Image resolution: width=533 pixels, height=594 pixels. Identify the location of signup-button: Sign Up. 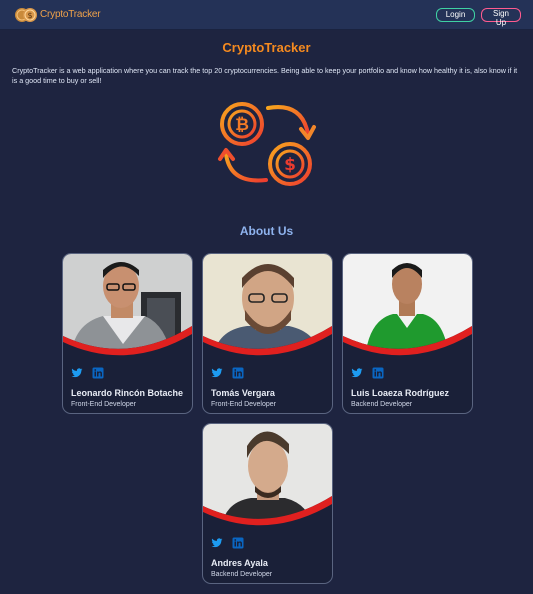
(501, 17).